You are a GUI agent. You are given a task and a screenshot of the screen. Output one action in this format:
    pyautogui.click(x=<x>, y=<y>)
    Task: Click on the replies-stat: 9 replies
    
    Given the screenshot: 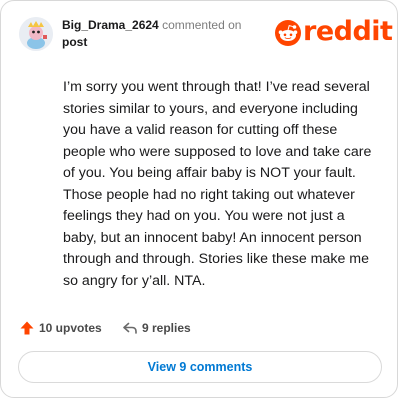 What is the action you would take?
    pyautogui.click(x=156, y=328)
    